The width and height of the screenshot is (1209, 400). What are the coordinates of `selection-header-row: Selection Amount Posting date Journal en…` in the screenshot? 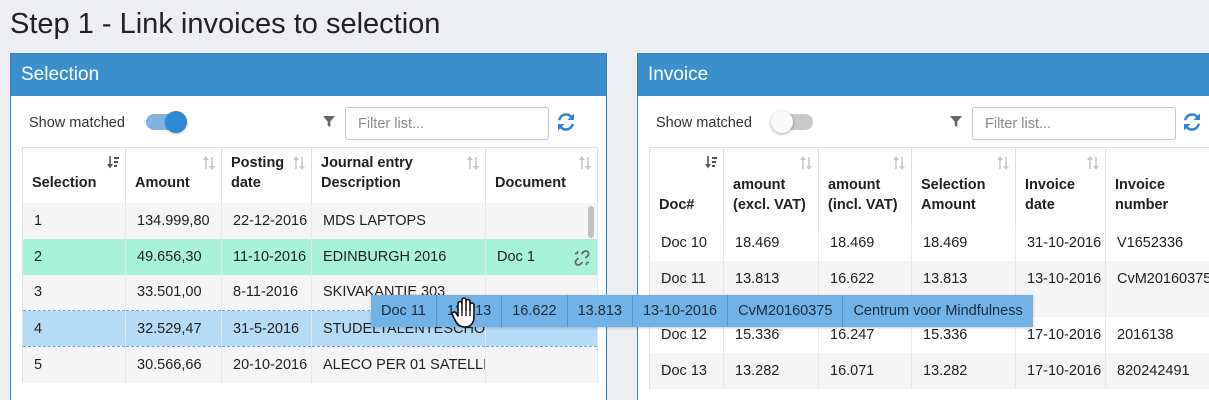 It's located at (310, 175).